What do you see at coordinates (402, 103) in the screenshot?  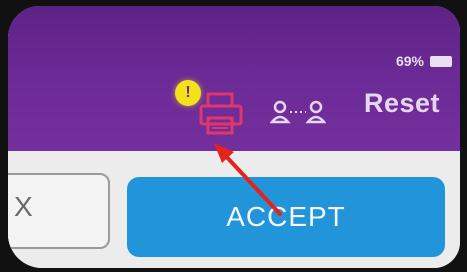 I see `reset-button: Reset` at bounding box center [402, 103].